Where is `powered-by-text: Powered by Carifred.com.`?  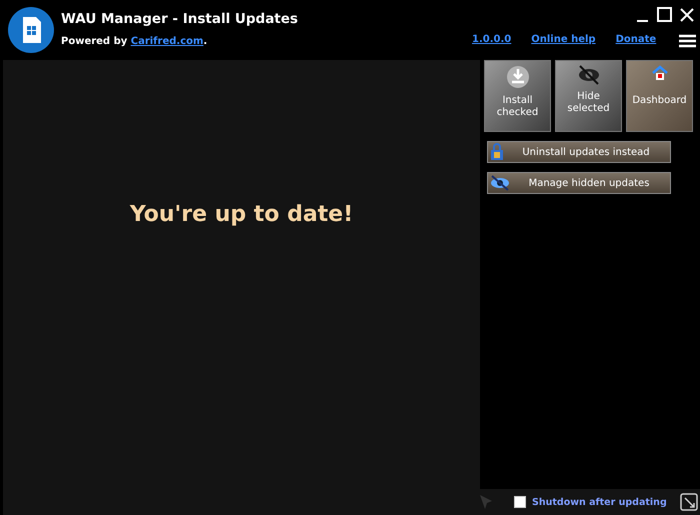
powered-by-text: Powered by Carifred.com. is located at coordinates (134, 41).